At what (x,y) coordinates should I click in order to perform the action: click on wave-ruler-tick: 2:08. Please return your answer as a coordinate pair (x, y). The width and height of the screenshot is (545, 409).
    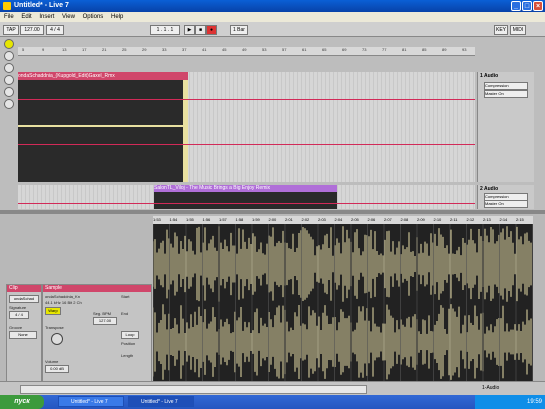
    Looking at the image, I should click on (404, 219).